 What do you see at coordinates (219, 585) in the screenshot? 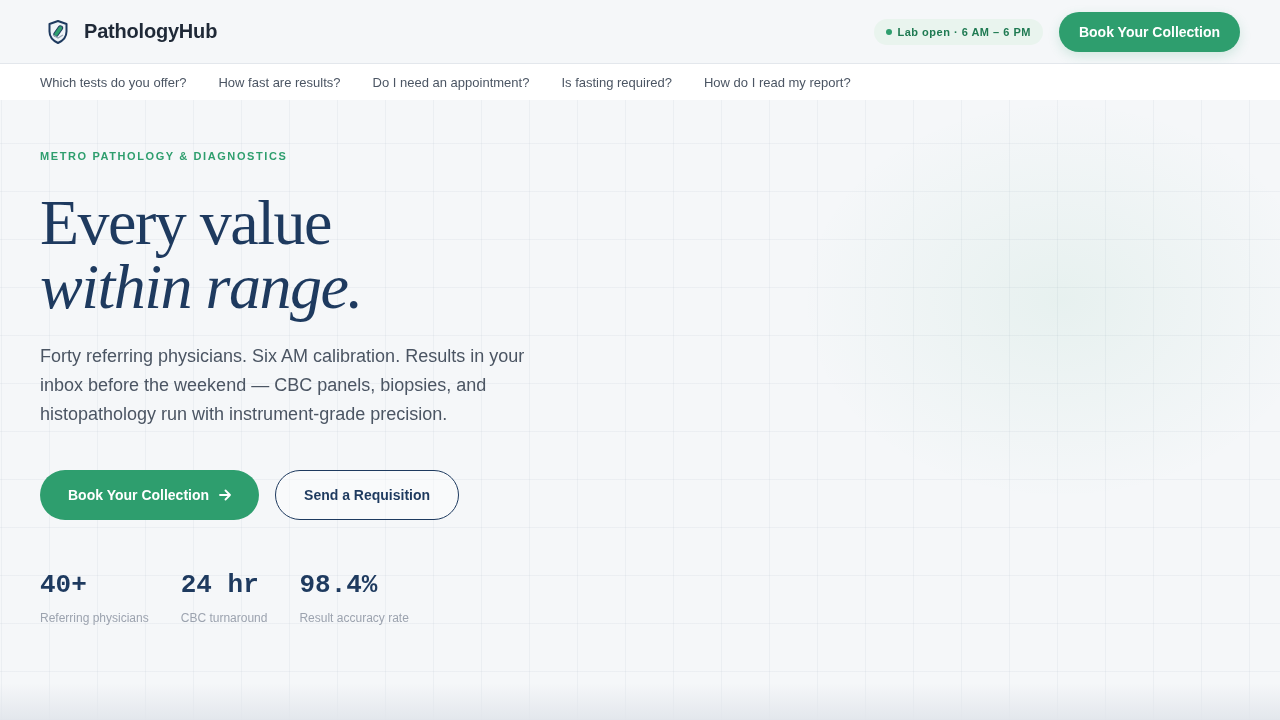
I see `stat-value: 24 hr` at bounding box center [219, 585].